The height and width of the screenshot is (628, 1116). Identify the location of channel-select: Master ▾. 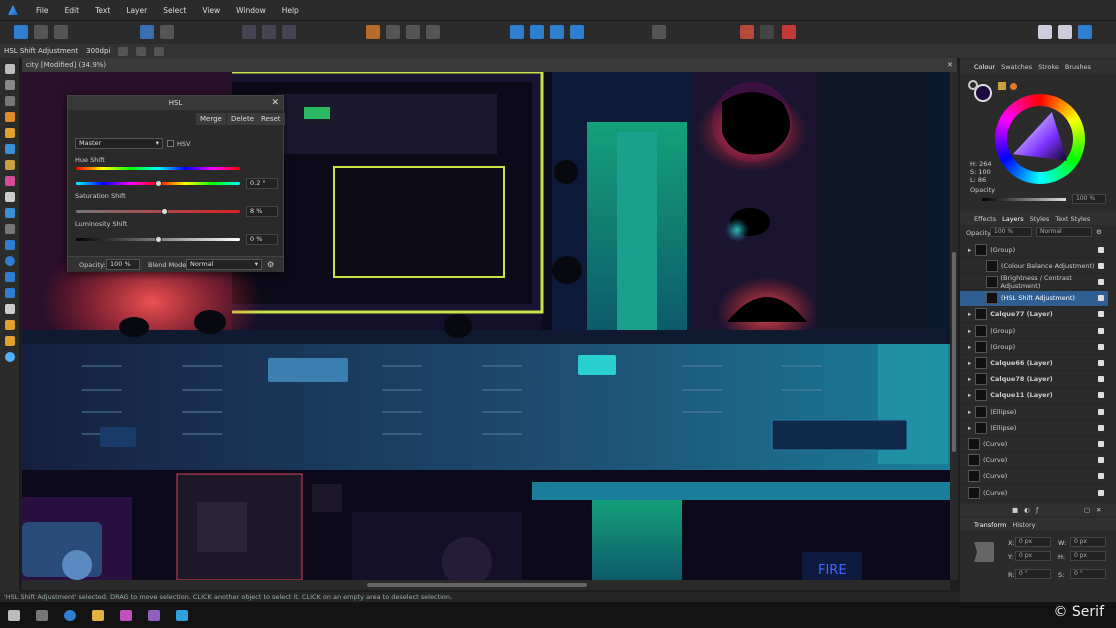
(119, 143).